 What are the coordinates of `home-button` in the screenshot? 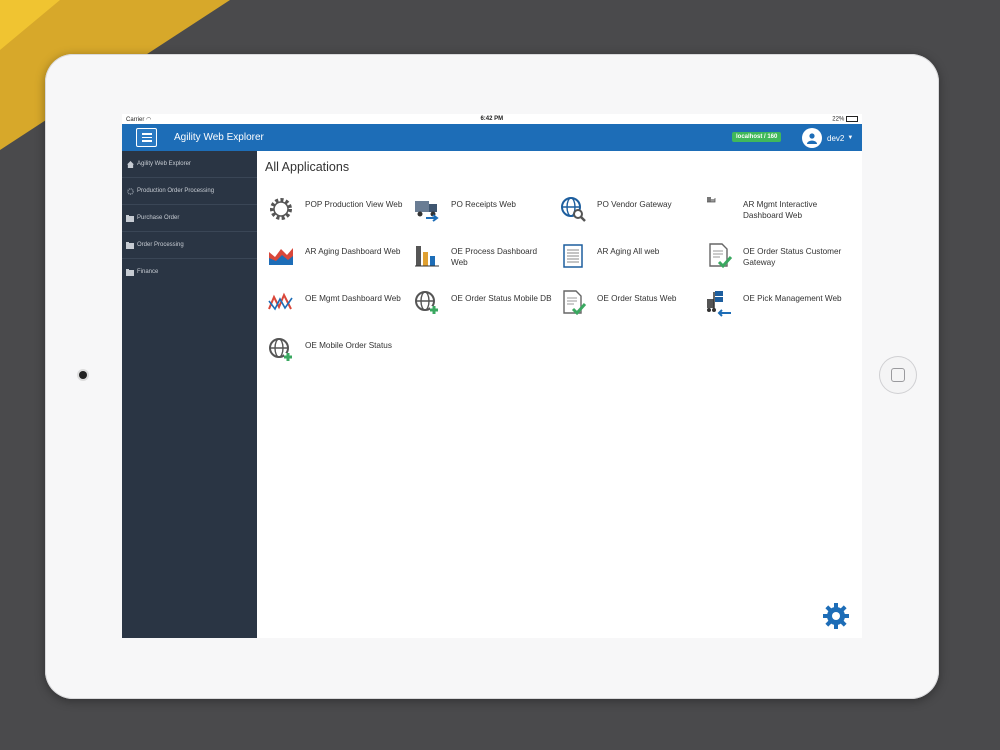 It's located at (898, 375).